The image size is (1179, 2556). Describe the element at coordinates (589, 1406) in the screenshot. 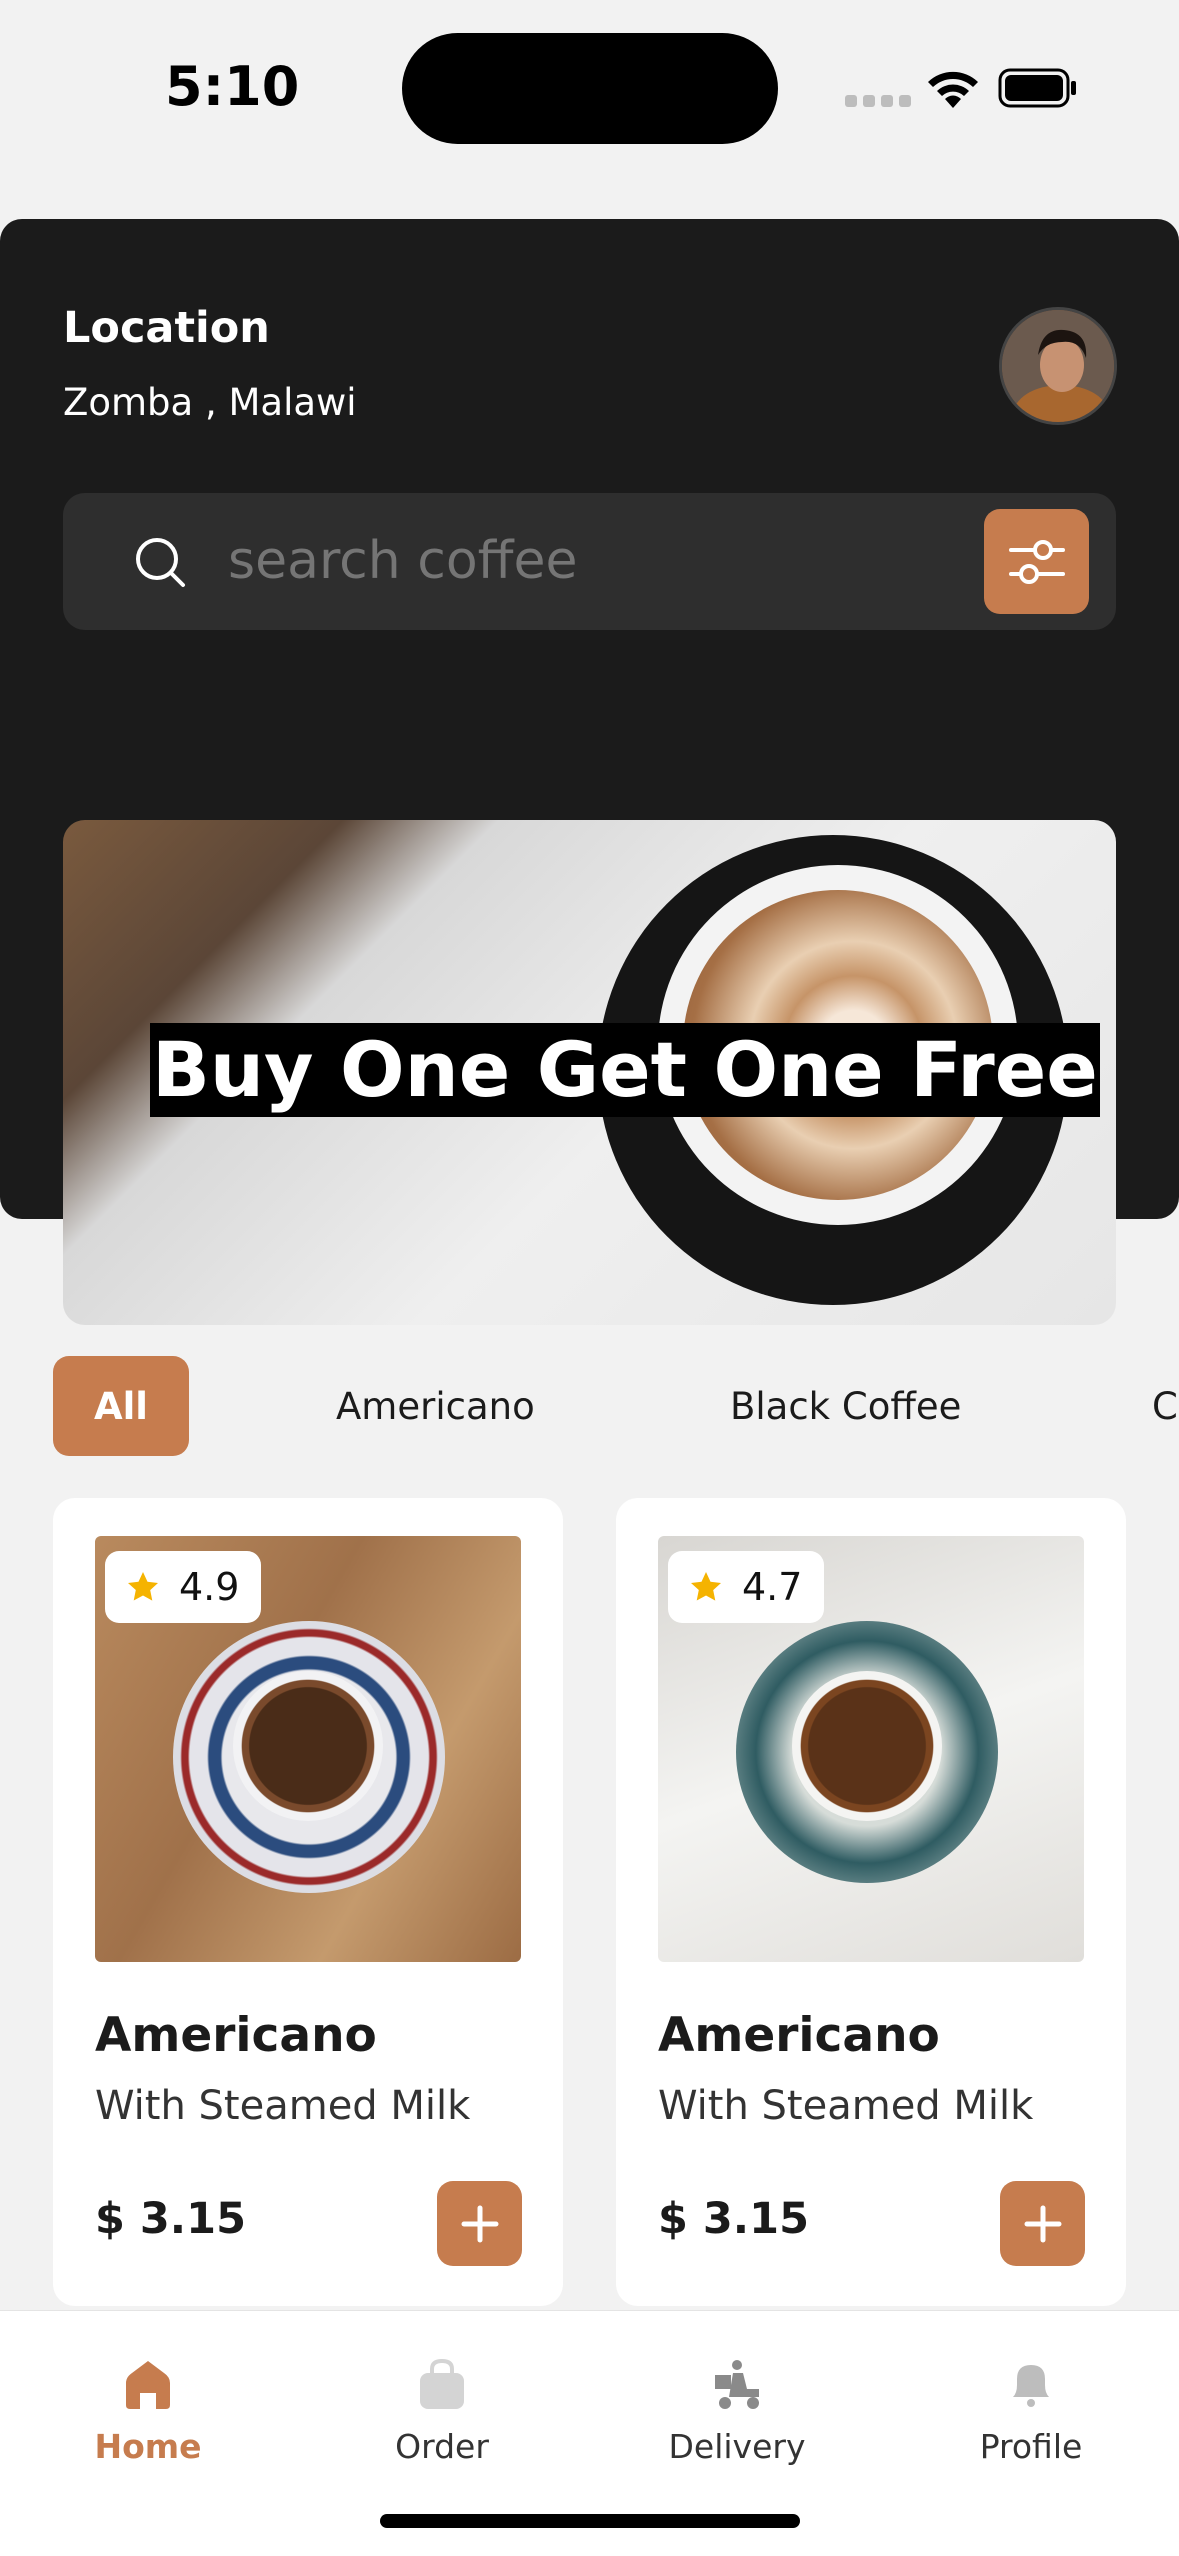

I see `category-tabs: All Americano Black Coffee C` at that location.